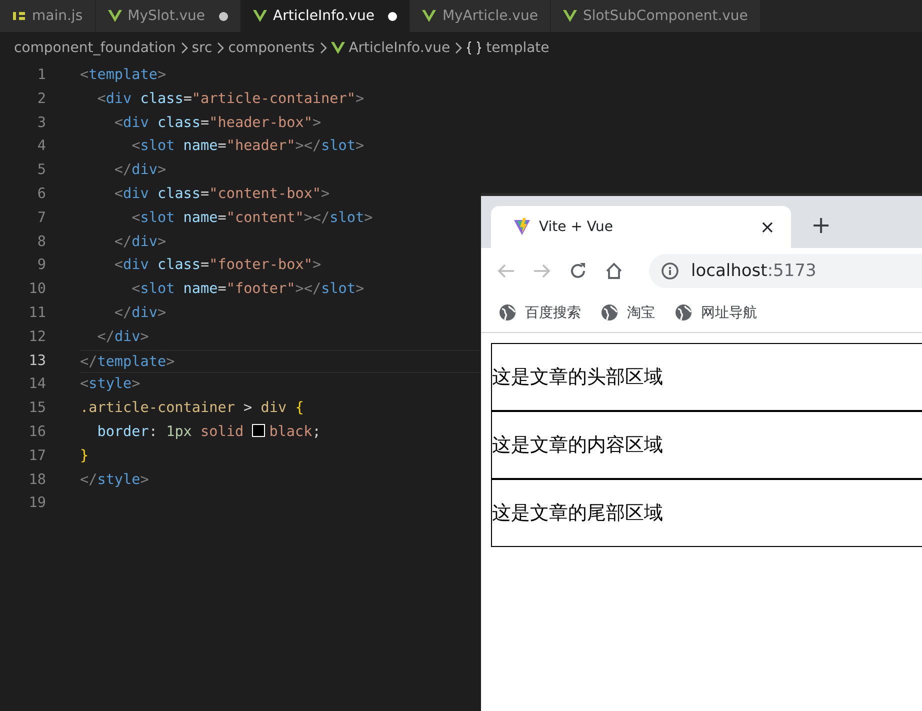  I want to click on box-text: 这是文章的内容区域, so click(577, 445).